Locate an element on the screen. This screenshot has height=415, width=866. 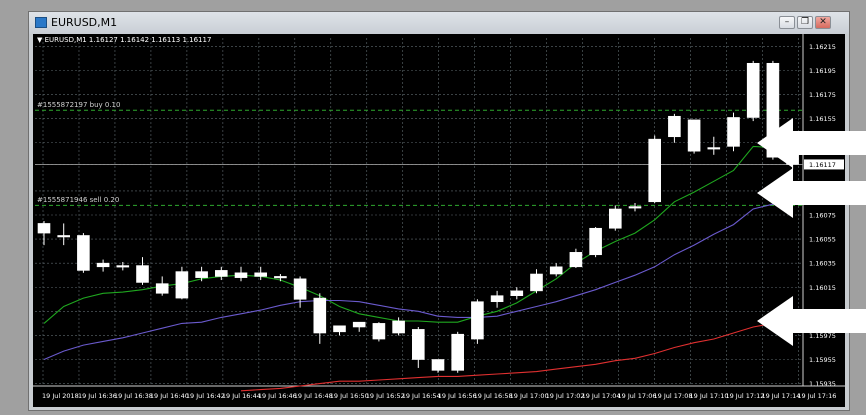
minimize-icon: – is located at coordinates (787, 22).